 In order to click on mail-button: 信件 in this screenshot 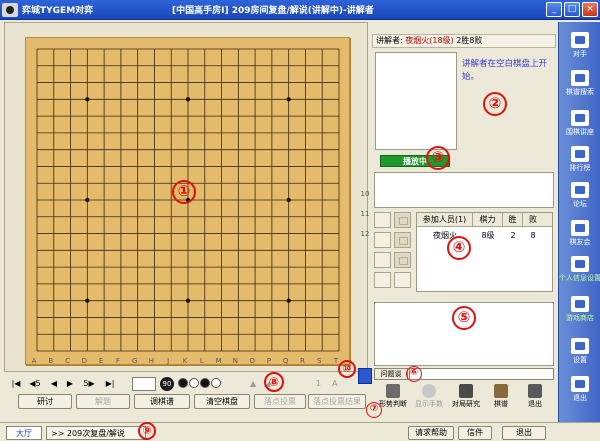, I will do `click(475, 433)`.